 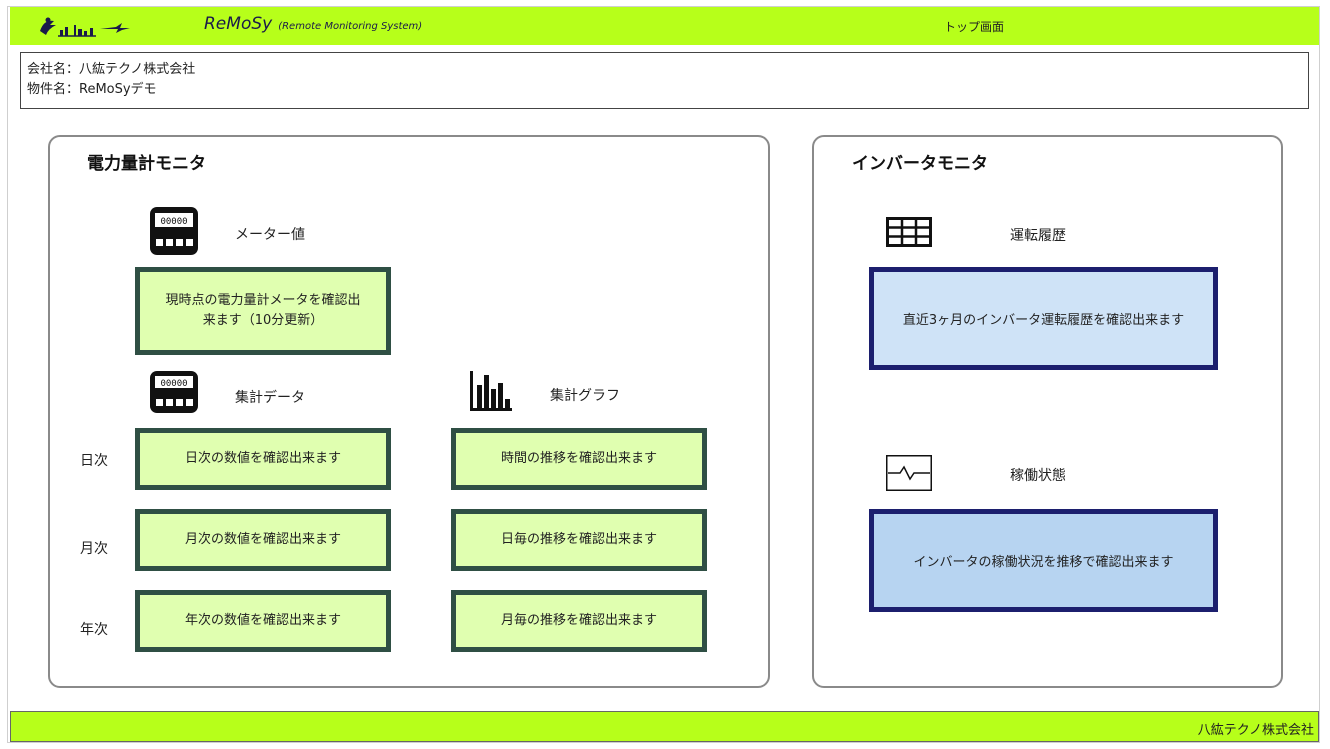 I want to click on daily-graph-button: 時間の推移を確認出来ます, so click(x=579, y=459).